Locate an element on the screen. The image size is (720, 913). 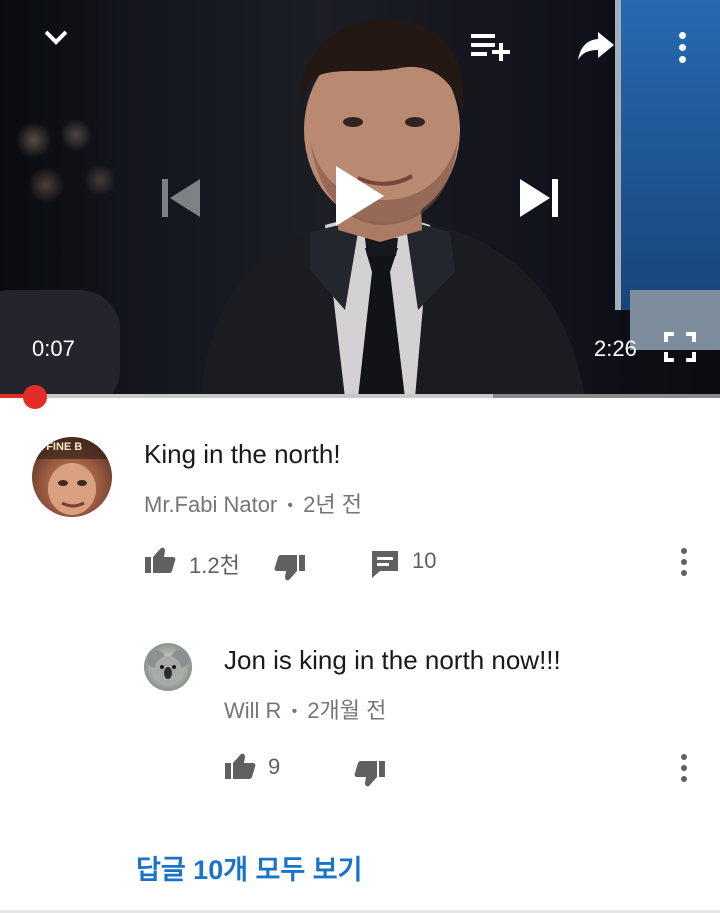
progress-bar is located at coordinates (360, 396).